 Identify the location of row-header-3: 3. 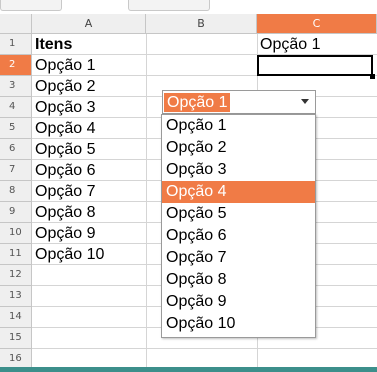
(16, 86).